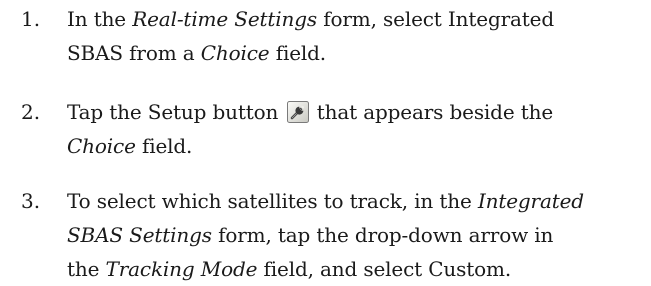 The width and height of the screenshot is (651, 286). I want to click on step-number: 1., so click(31, 19).